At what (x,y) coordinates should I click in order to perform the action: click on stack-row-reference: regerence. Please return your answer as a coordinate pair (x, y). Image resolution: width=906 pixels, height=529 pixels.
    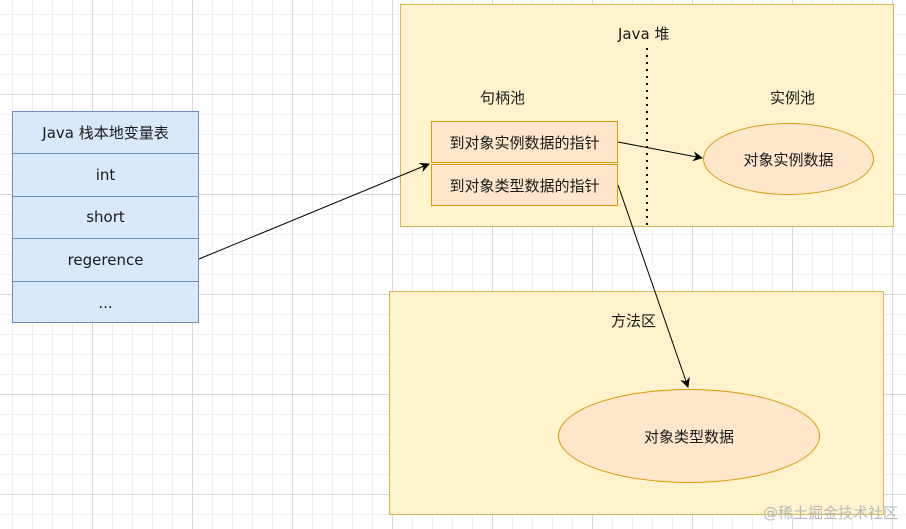
    Looking at the image, I should click on (105, 260).